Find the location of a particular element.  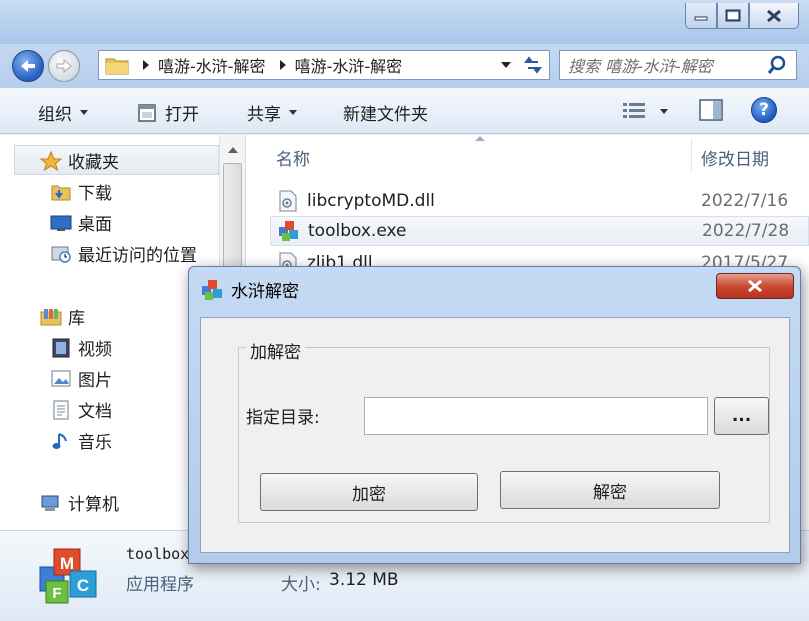

nav-downloads: 下载 is located at coordinates (81, 191).